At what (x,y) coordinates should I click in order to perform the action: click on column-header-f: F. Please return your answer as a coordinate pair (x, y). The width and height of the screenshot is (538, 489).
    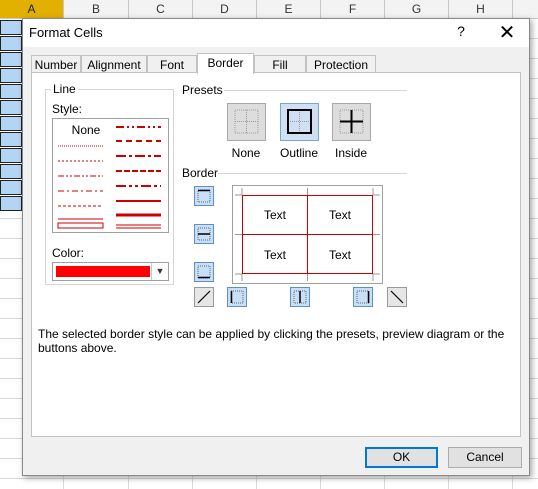
    Looking at the image, I should click on (353, 9).